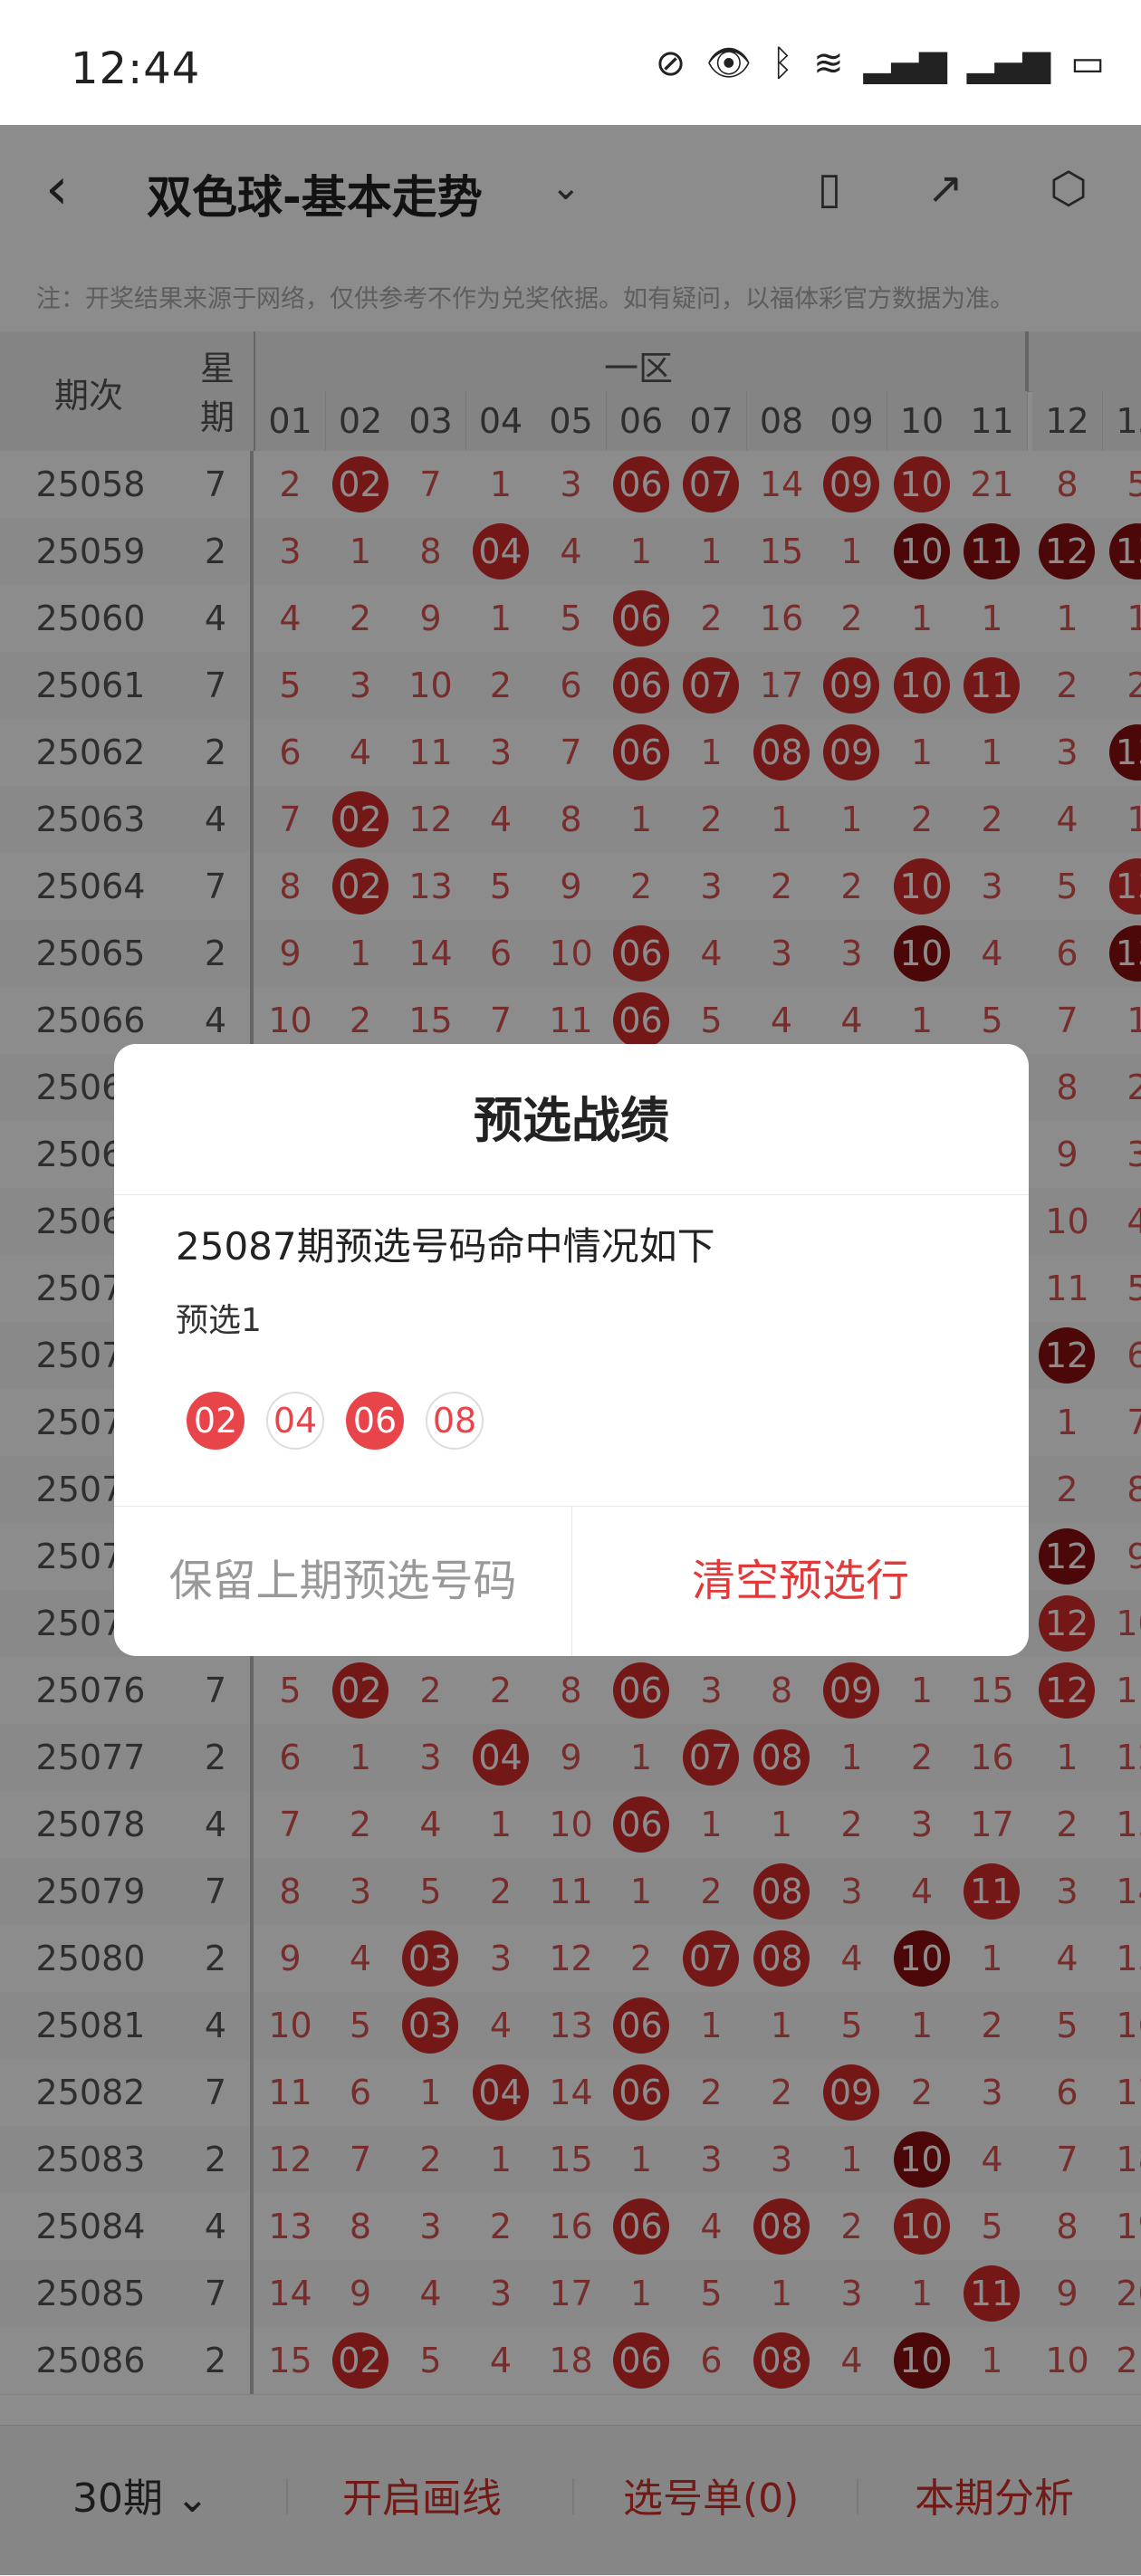  Describe the element at coordinates (375, 1421) in the screenshot. I see `preselect-ball: 06` at that location.